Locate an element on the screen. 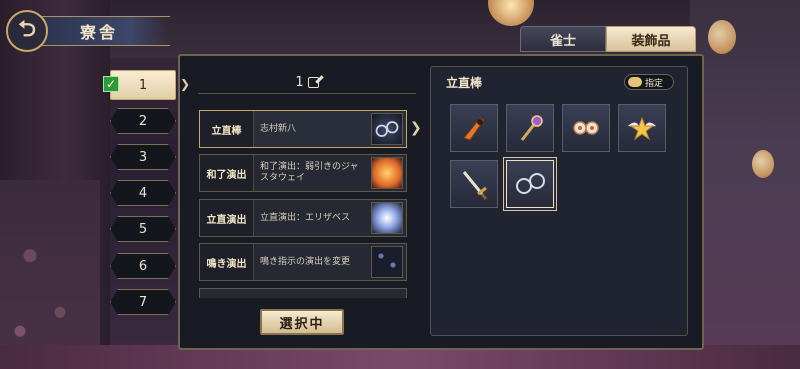  loadout-name-text: 1 is located at coordinates (299, 82).